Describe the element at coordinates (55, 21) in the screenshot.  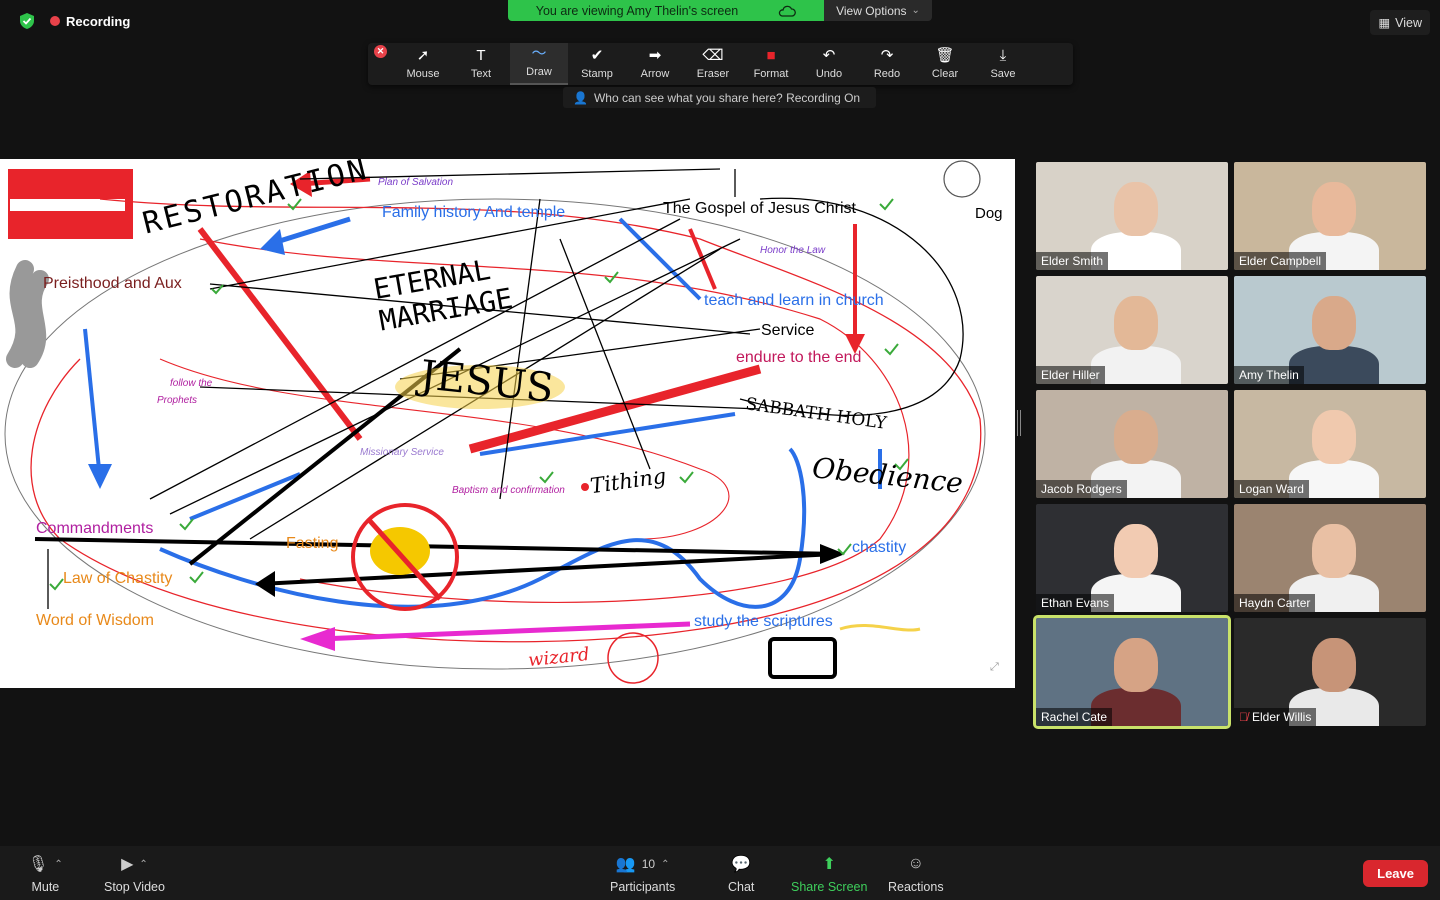
I see `recording-dot-icon` at that location.